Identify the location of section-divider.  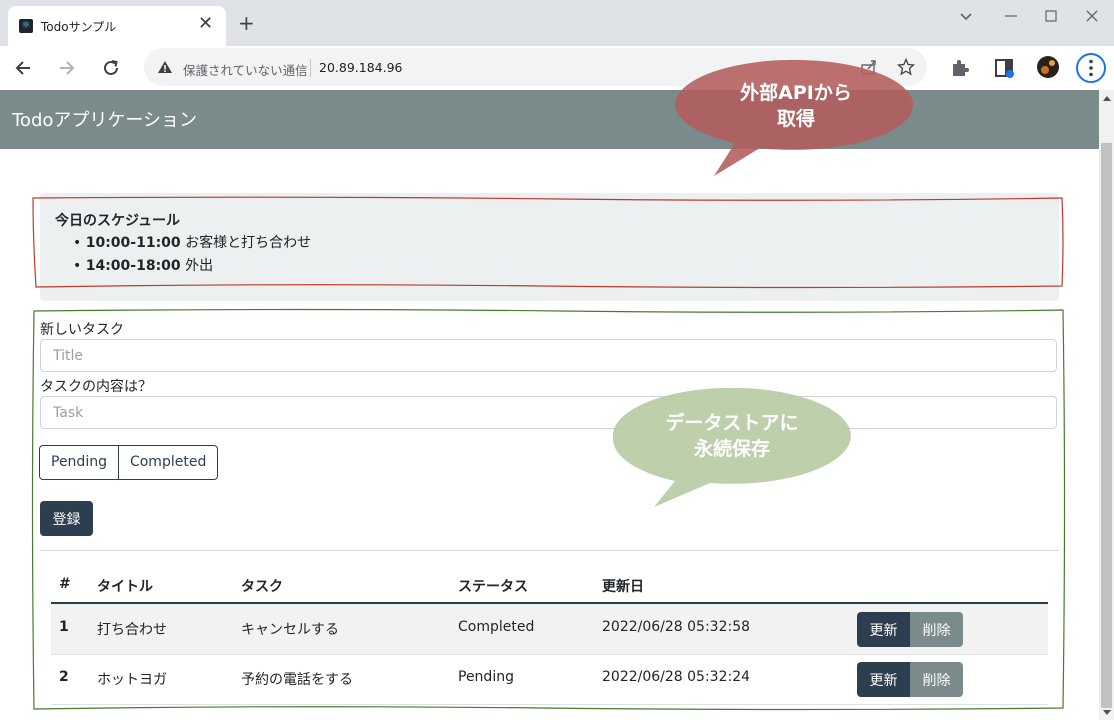
(549, 550).